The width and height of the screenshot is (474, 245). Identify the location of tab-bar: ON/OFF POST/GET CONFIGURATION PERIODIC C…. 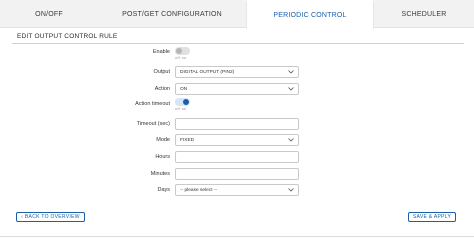
(237, 14).